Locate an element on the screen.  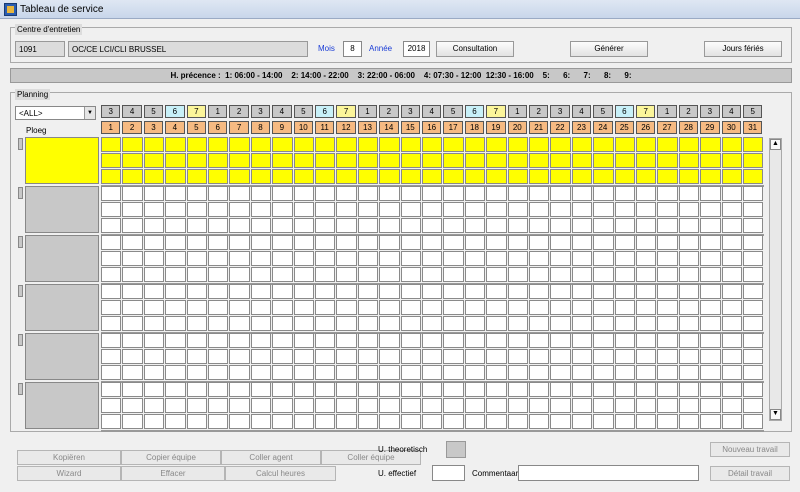
team-panel is located at coordinates (62, 356).